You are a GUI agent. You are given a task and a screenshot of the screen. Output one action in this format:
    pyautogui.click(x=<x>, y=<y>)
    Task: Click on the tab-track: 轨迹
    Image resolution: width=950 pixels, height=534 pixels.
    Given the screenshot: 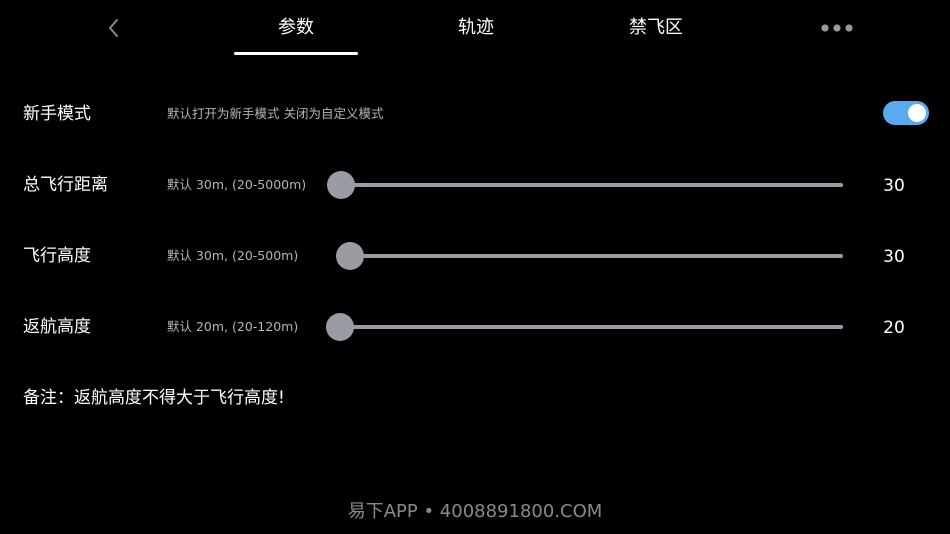 What is the action you would take?
    pyautogui.click(x=476, y=29)
    